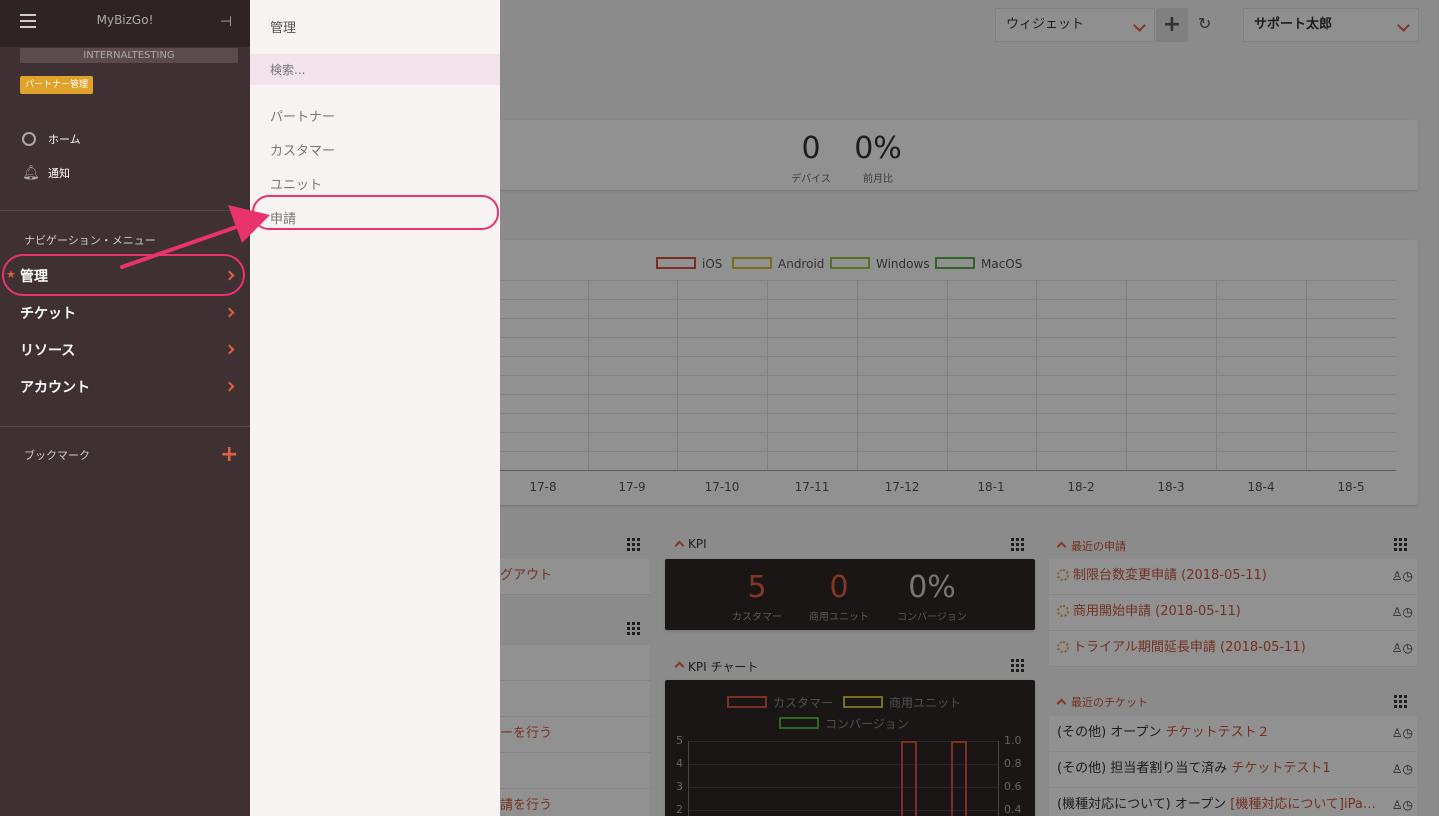 This screenshot has height=816, width=1439. Describe the element at coordinates (1351, 487) in the screenshot. I see `x-tick-label: 18-5` at that location.